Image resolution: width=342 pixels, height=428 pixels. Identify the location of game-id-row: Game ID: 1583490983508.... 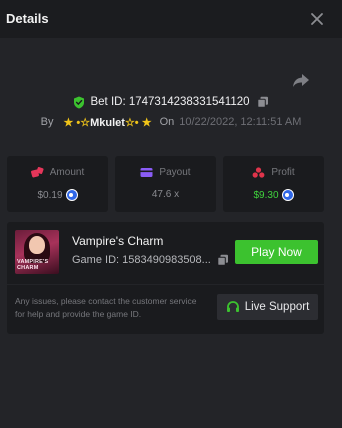
(150, 260).